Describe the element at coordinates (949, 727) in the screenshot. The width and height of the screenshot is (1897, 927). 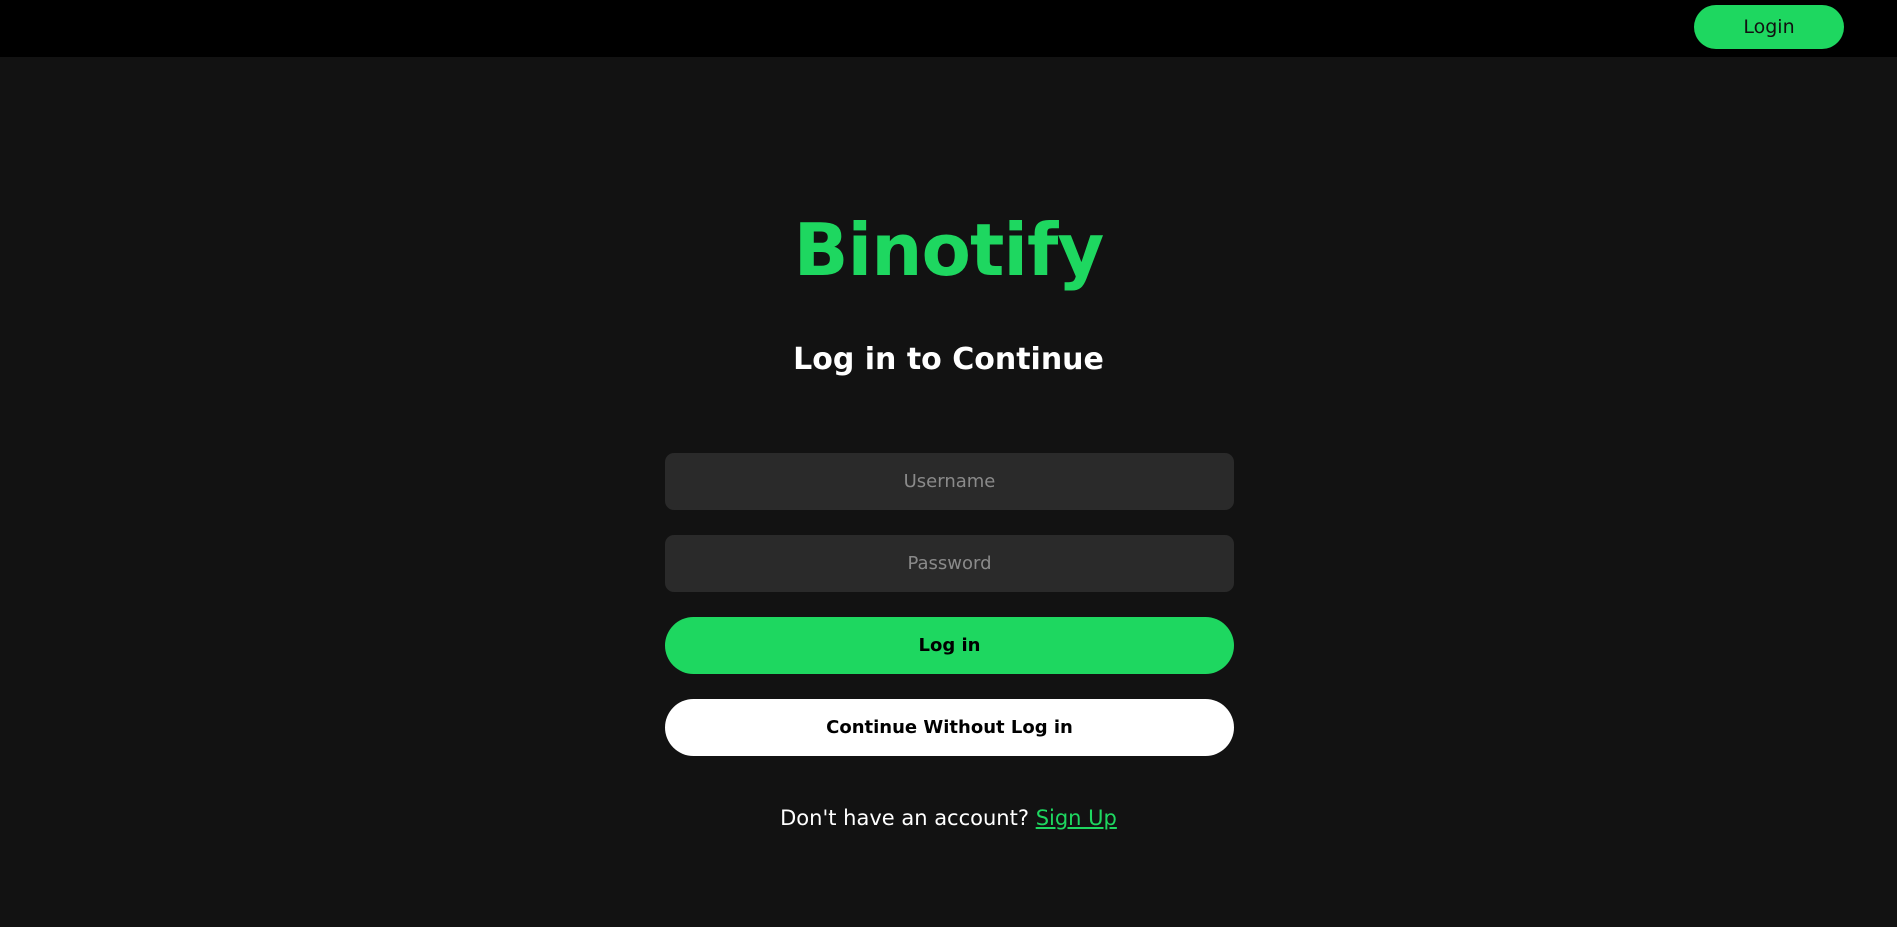
I see `continue-without-login-button: Continue Without Log in` at that location.